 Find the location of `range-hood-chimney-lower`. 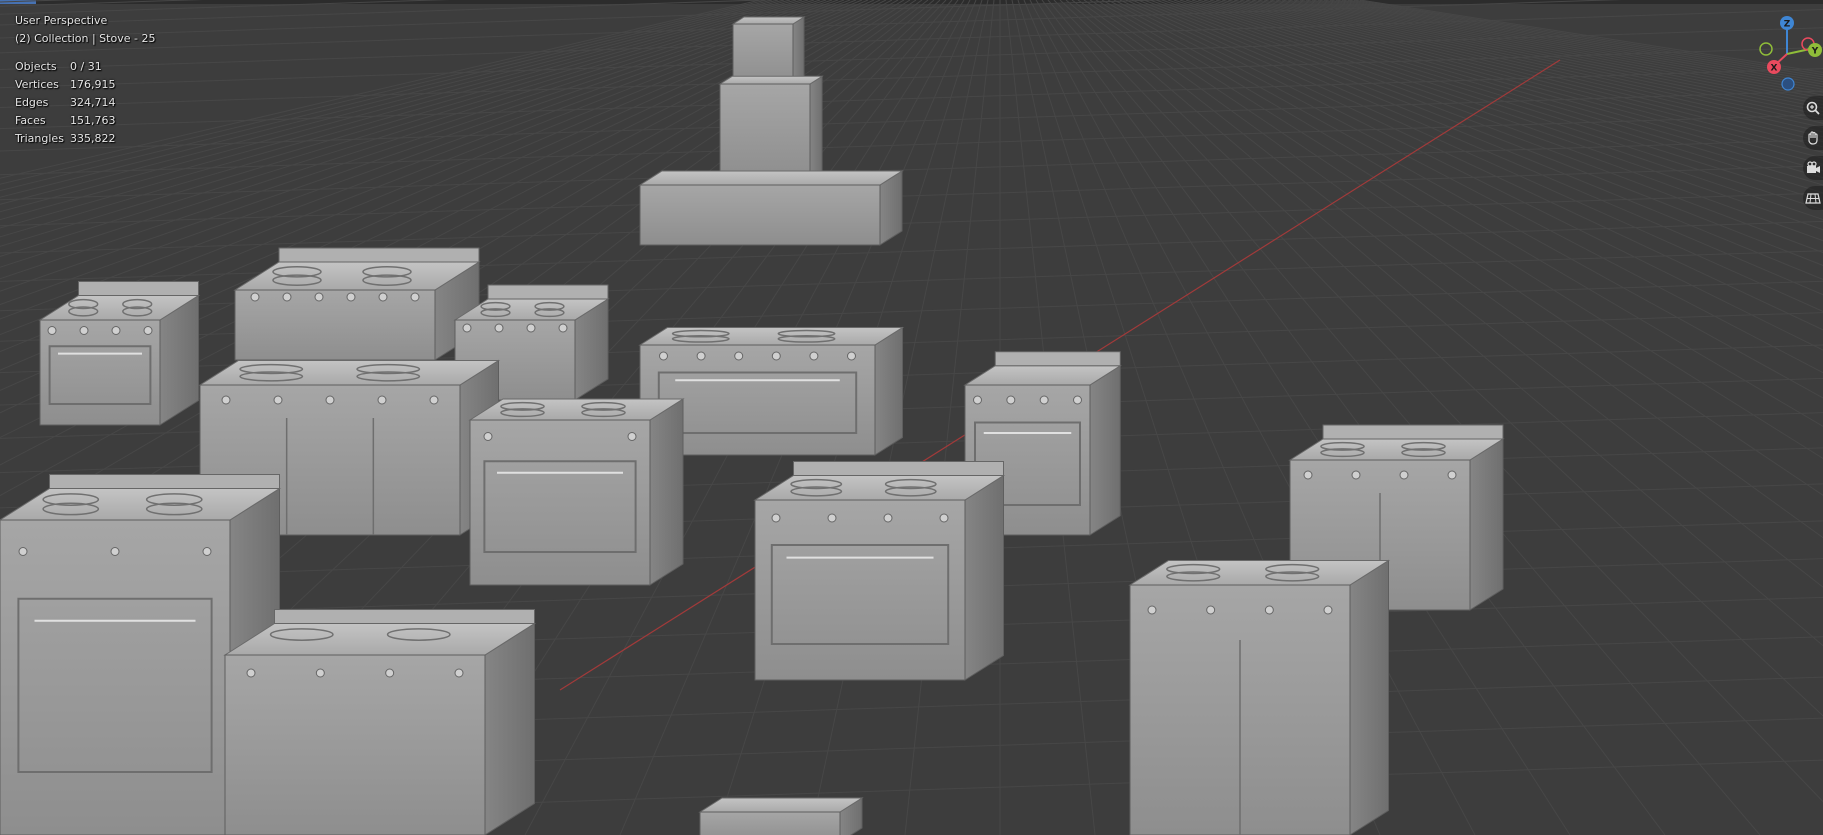

range-hood-chimney-lower is located at coordinates (771, 127).